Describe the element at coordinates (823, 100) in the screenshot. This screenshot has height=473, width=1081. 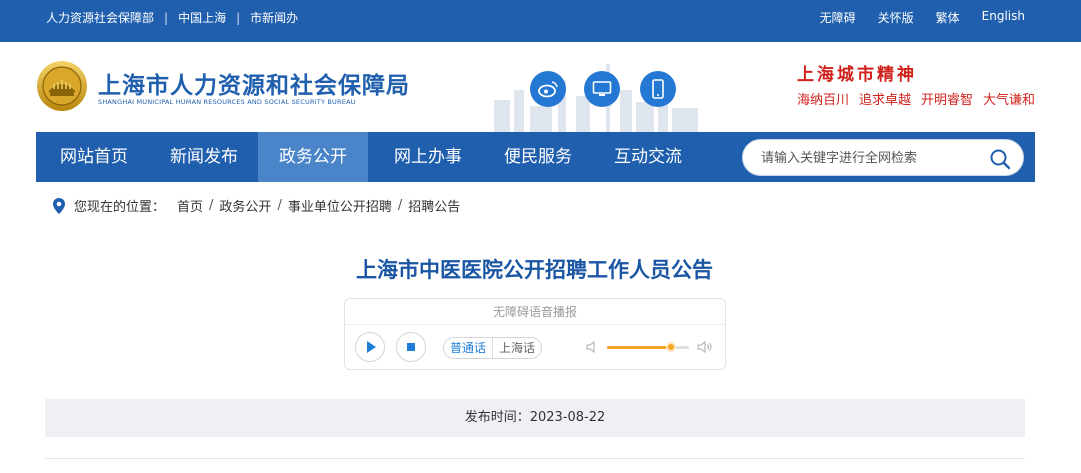
I see `spirit-value: 海纳百川` at that location.